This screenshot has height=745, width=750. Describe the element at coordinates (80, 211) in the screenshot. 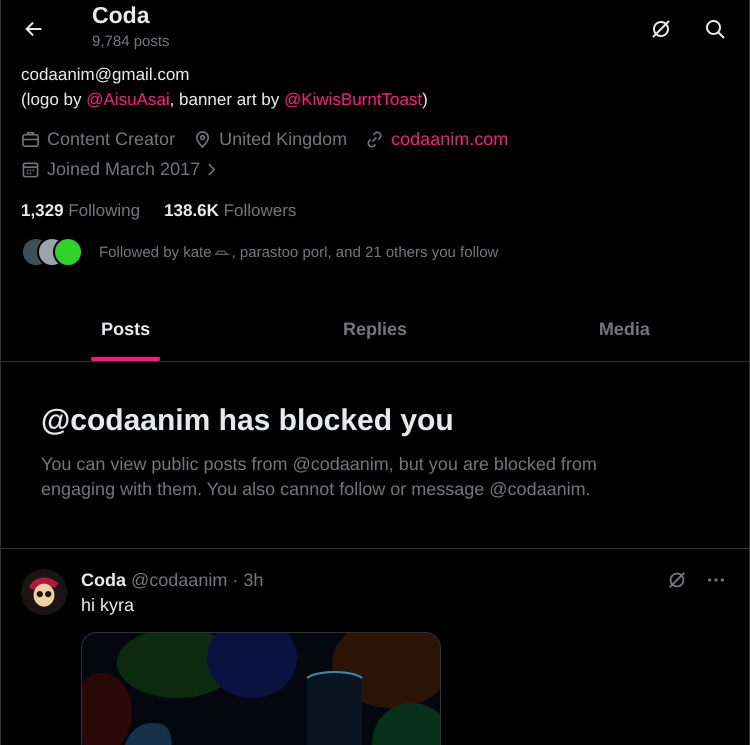

I see `follow-count-link: 1,329 Following` at that location.